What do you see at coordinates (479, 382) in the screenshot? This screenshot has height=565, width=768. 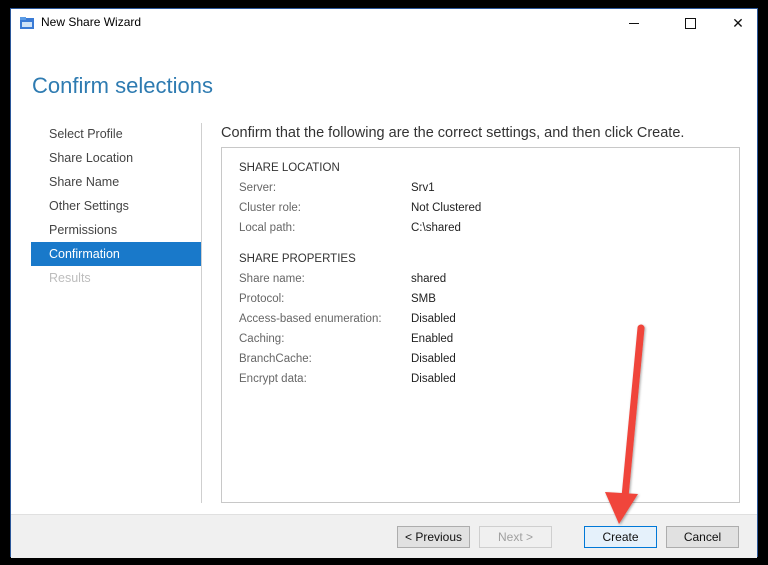 I see `summary-row-encrypt-data: Encrypt data: Disabled` at bounding box center [479, 382].